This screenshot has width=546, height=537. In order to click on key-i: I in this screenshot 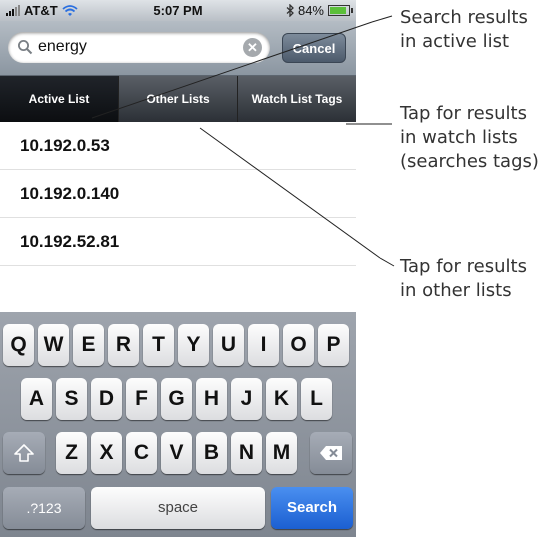, I will do `click(263, 345)`.